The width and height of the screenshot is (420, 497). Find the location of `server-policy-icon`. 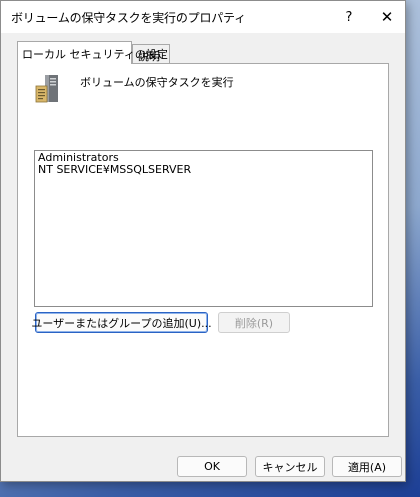

server-policy-icon is located at coordinates (46, 89).